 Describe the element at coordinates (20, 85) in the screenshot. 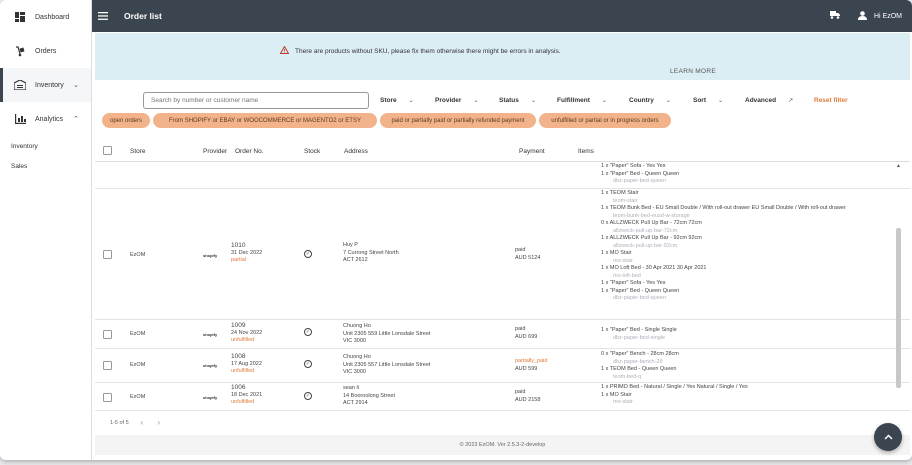

I see `warehouse-icon` at that location.